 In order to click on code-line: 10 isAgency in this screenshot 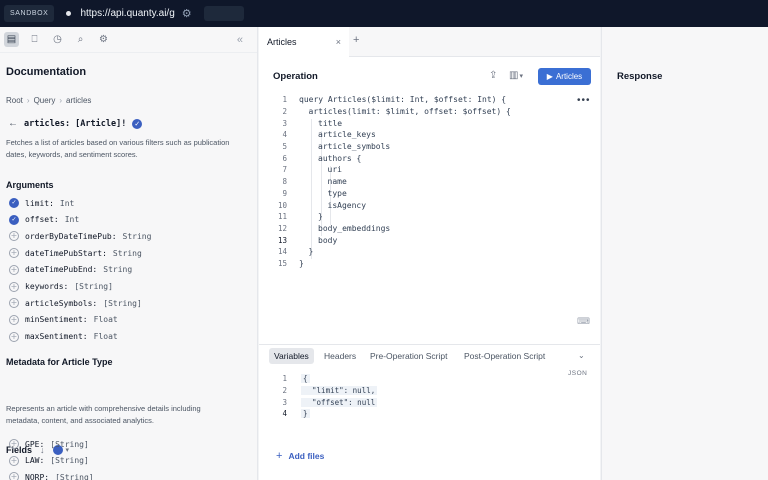, I will do `click(392, 205)`.